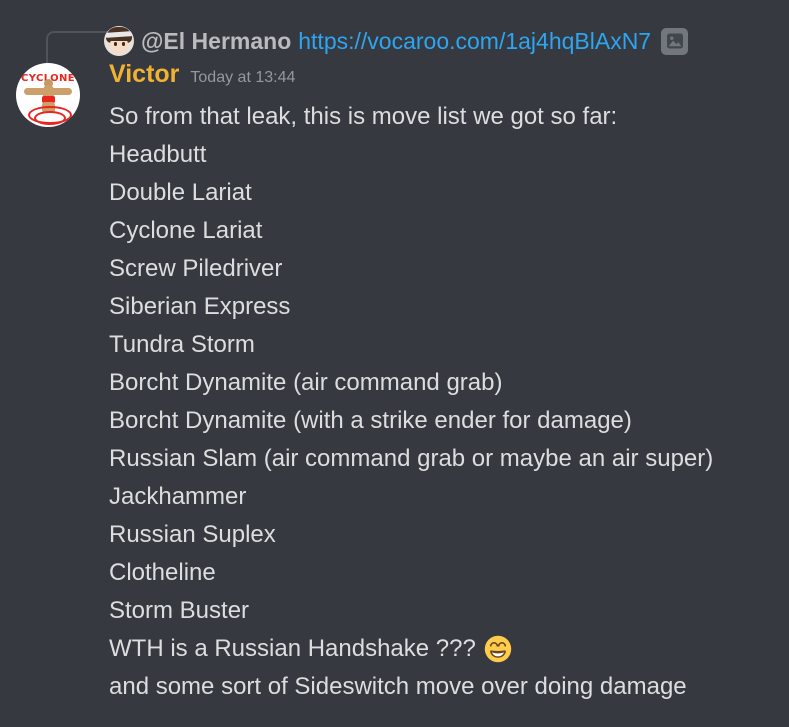 The width and height of the screenshot is (789, 727). What do you see at coordinates (243, 77) in the screenshot?
I see `message-timestamp: Today at 13:44` at bounding box center [243, 77].